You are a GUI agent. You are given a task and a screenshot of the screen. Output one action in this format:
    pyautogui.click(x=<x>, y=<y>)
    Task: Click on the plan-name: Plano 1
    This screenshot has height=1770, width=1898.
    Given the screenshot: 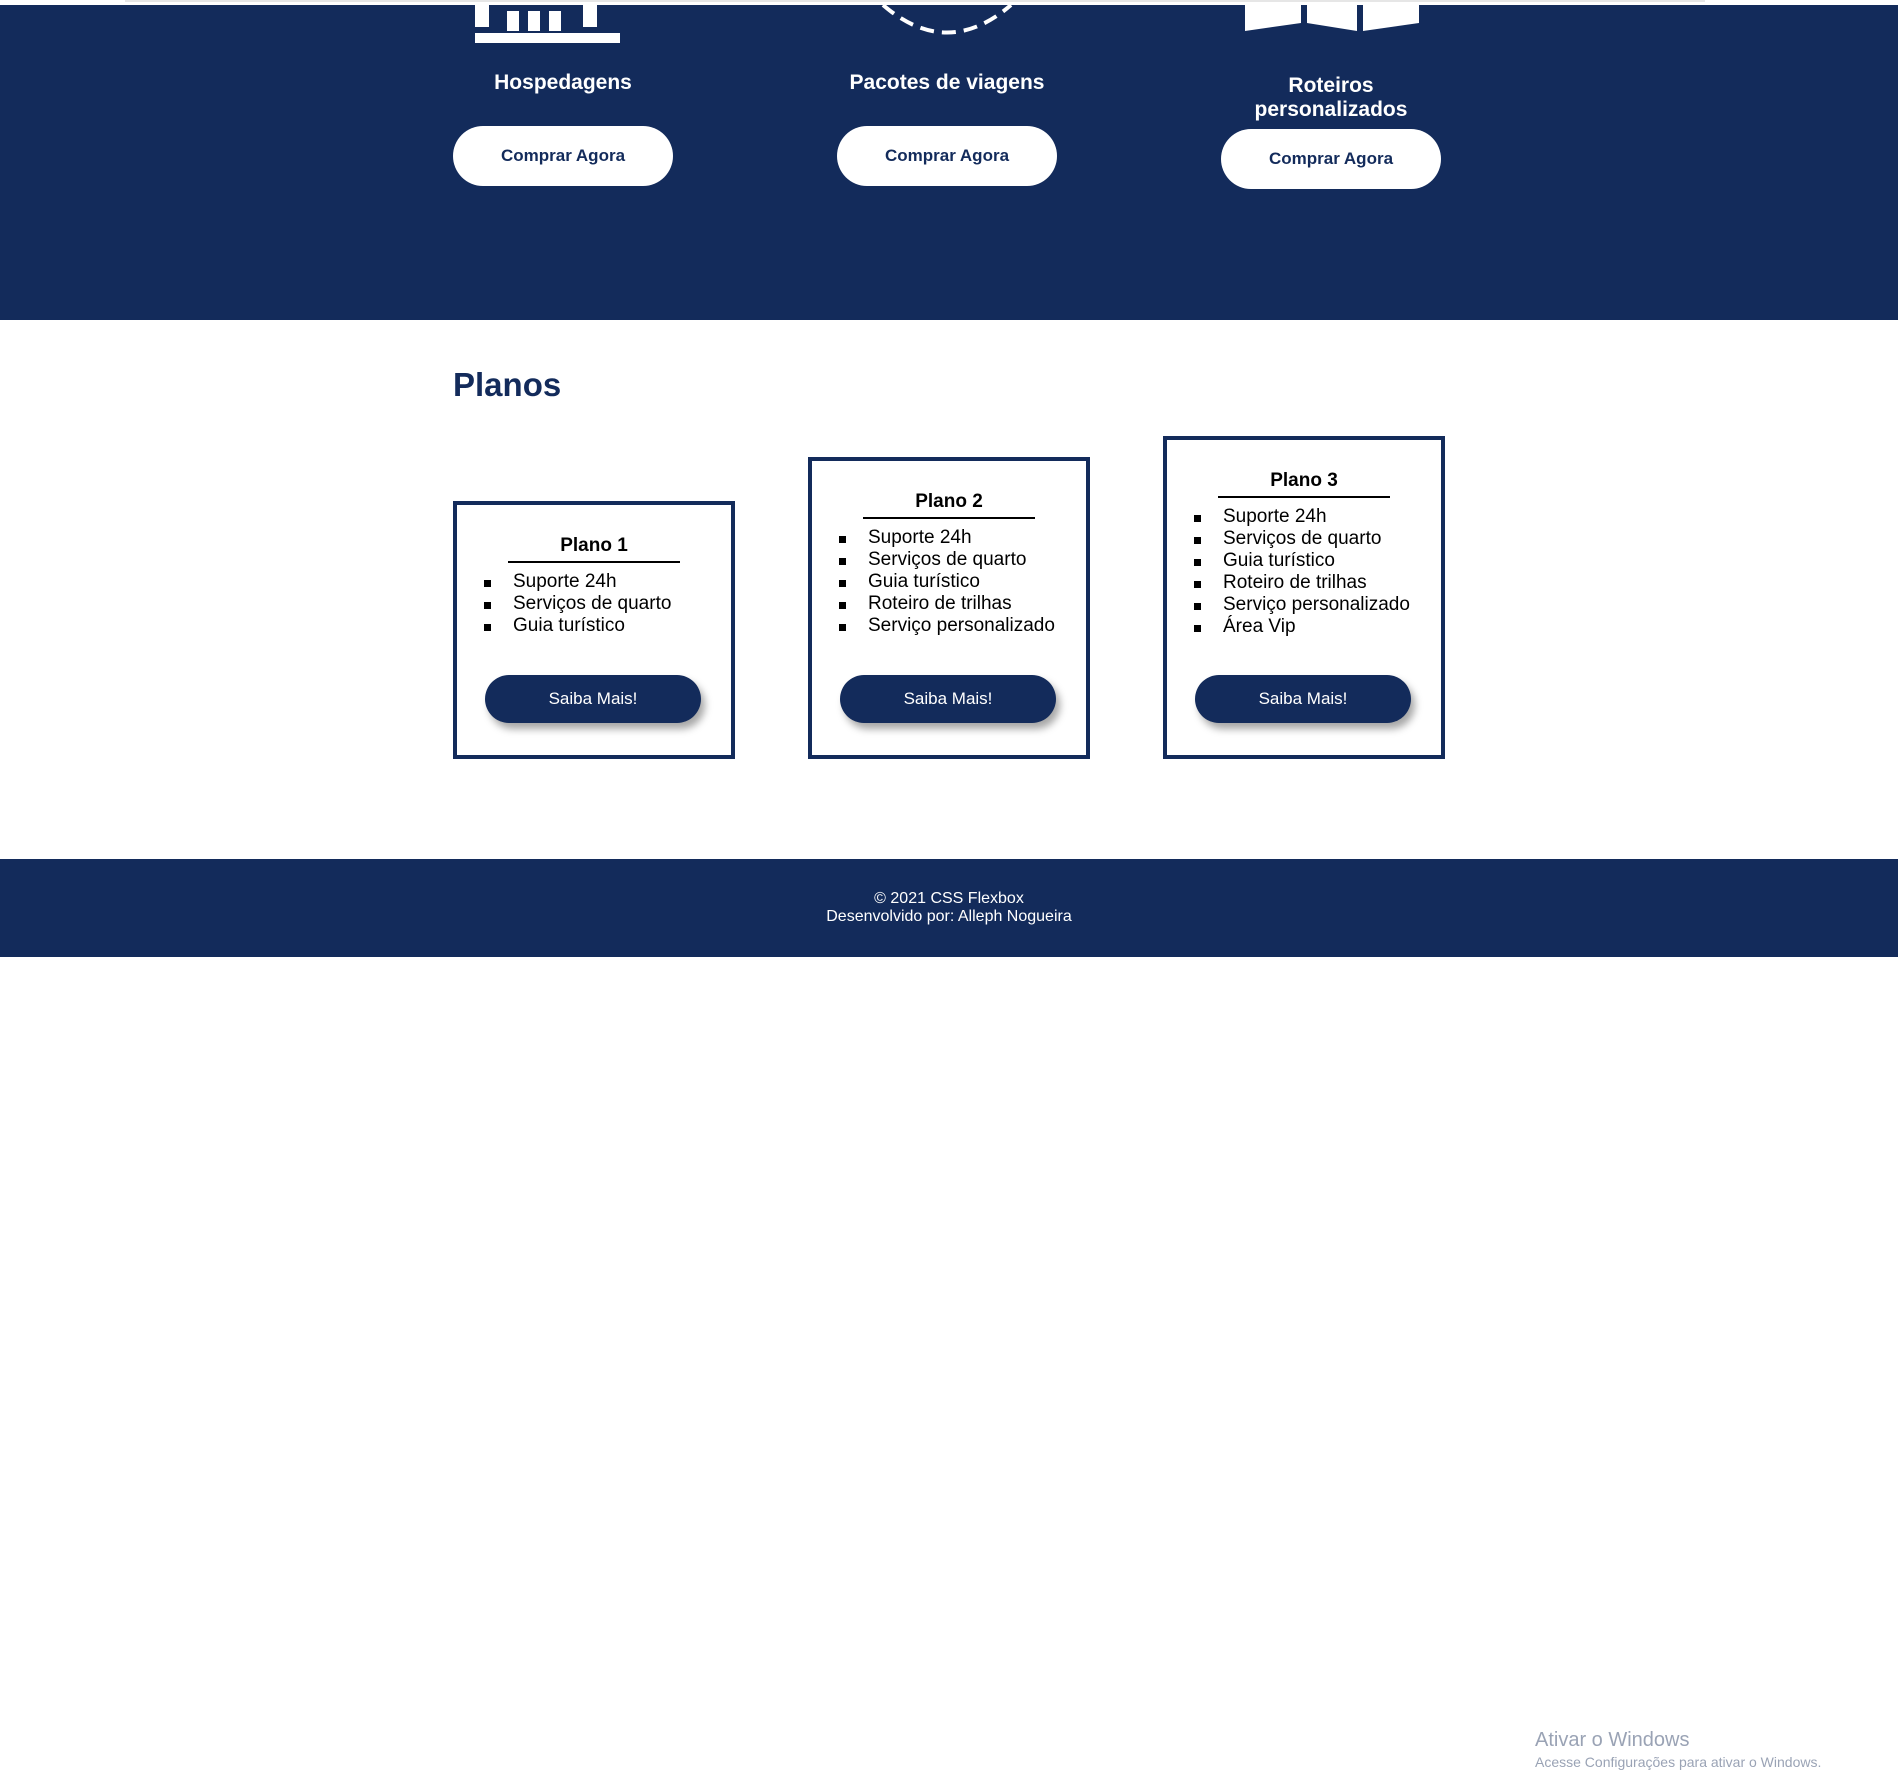 What is the action you would take?
    pyautogui.click(x=594, y=549)
    